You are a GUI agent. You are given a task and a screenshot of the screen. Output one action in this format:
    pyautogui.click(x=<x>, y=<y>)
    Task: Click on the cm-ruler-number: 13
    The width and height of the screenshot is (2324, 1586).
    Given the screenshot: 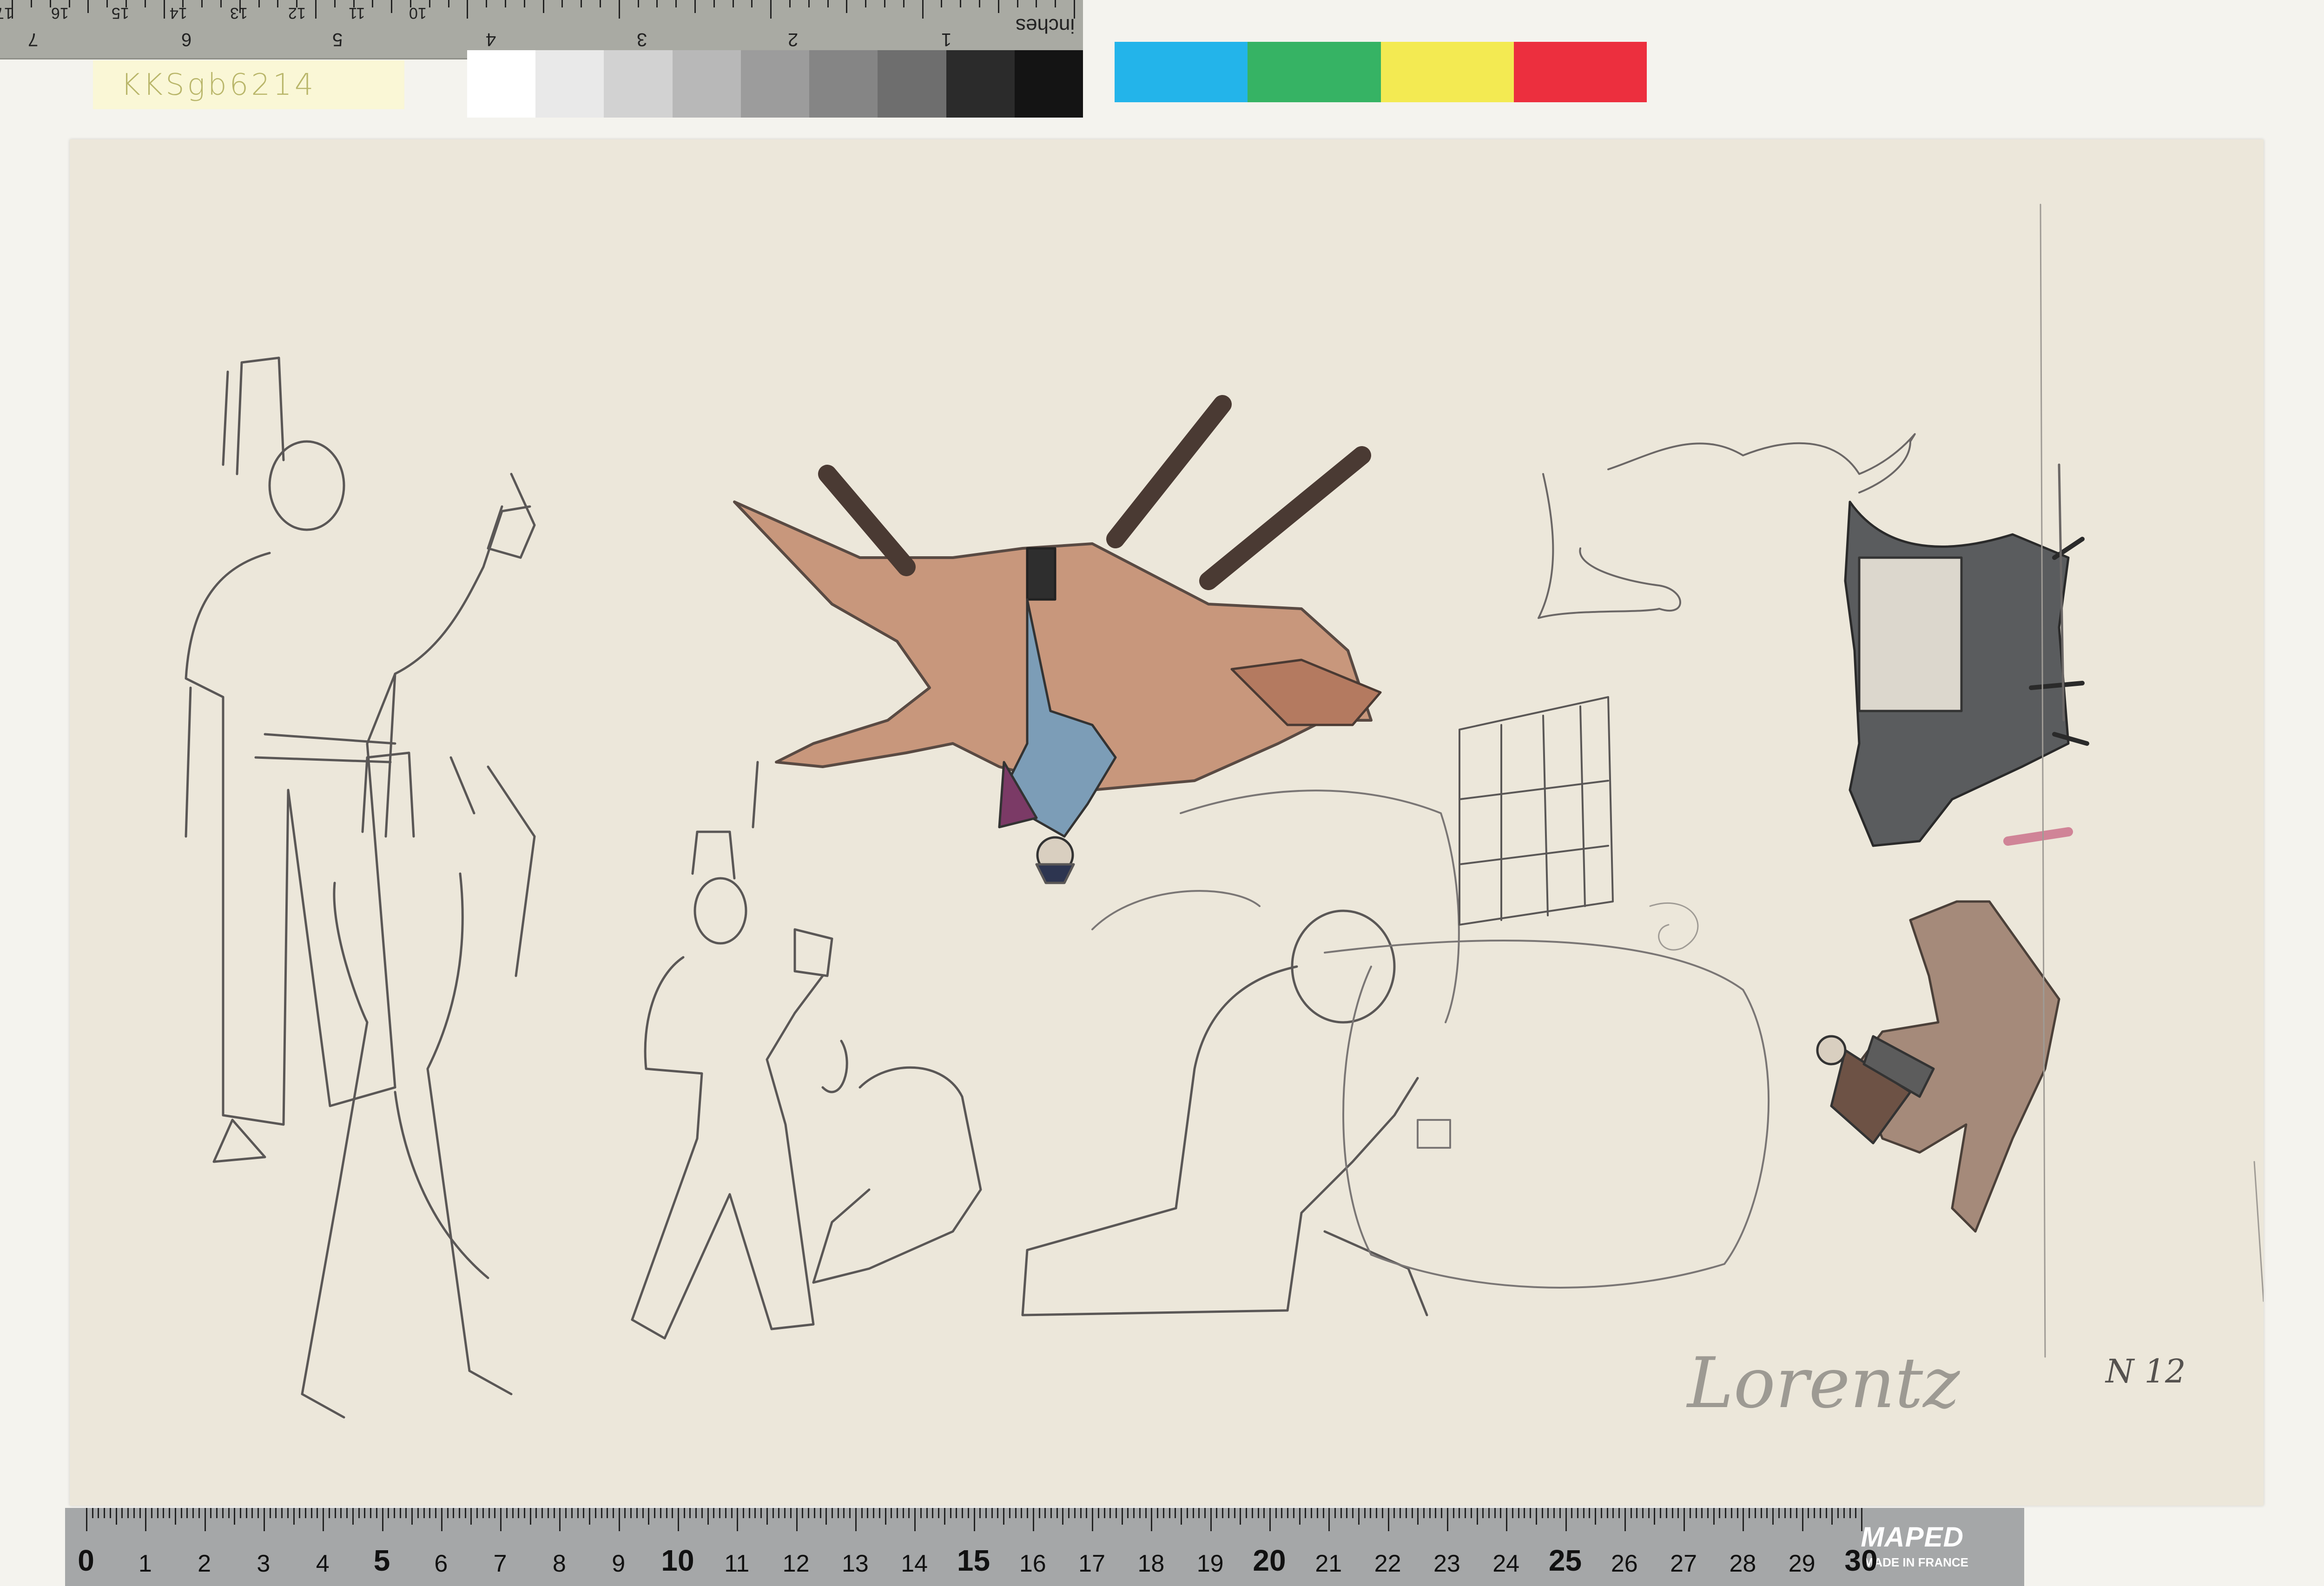 What is the action you would take?
    pyautogui.click(x=855, y=1563)
    